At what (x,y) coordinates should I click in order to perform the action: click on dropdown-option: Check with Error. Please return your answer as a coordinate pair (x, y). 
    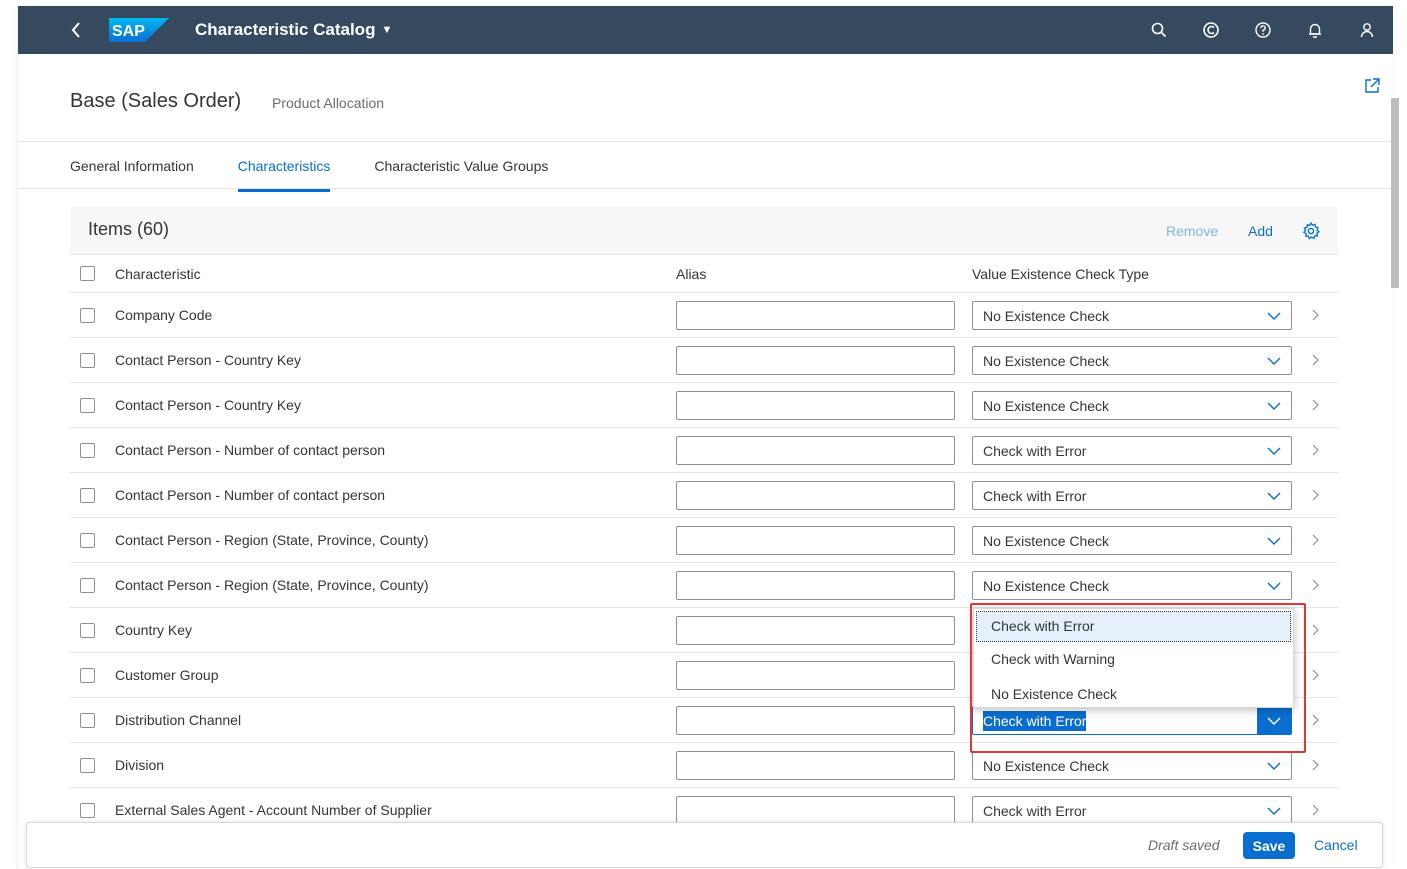
    Looking at the image, I should click on (1133, 626).